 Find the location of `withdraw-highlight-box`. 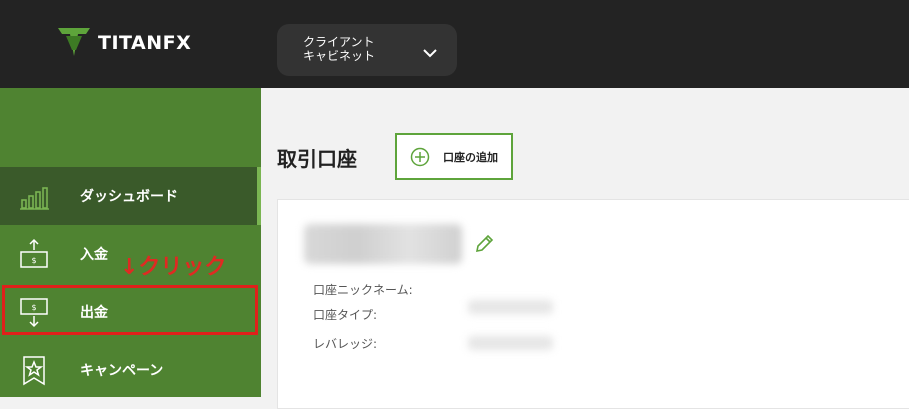

withdraw-highlight-box is located at coordinates (130, 310).